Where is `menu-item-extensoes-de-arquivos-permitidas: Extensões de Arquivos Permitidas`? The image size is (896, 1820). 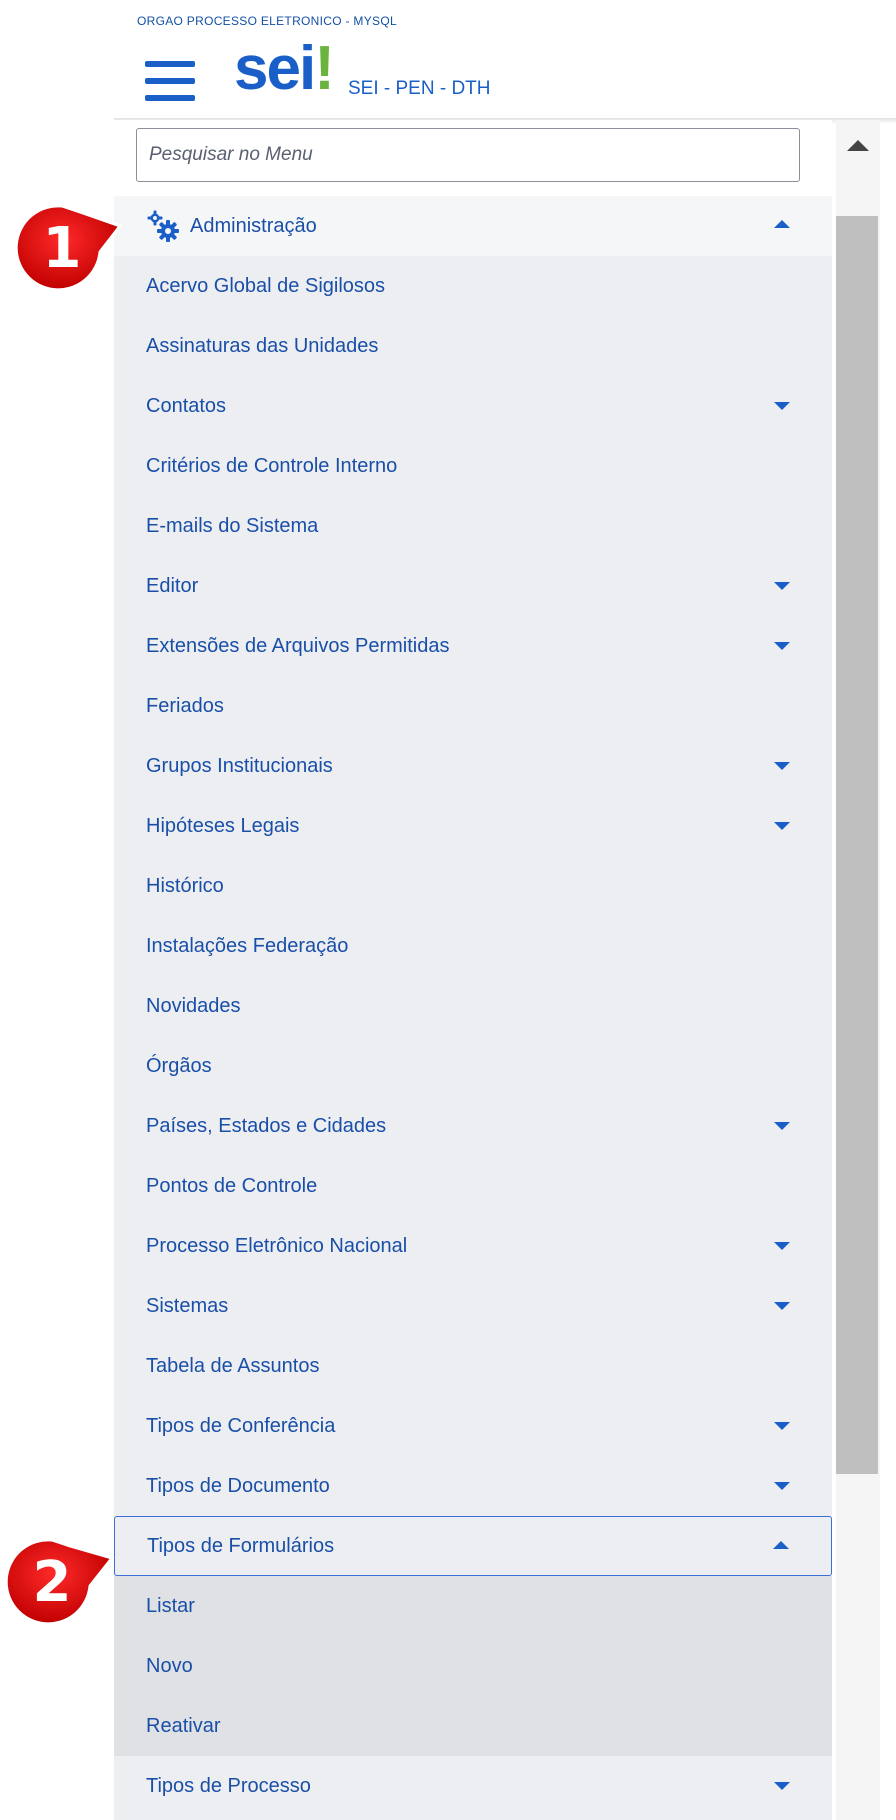
menu-item-extensoes-de-arquivos-permitidas: Extensões de Arquivos Permitidas is located at coordinates (473, 646).